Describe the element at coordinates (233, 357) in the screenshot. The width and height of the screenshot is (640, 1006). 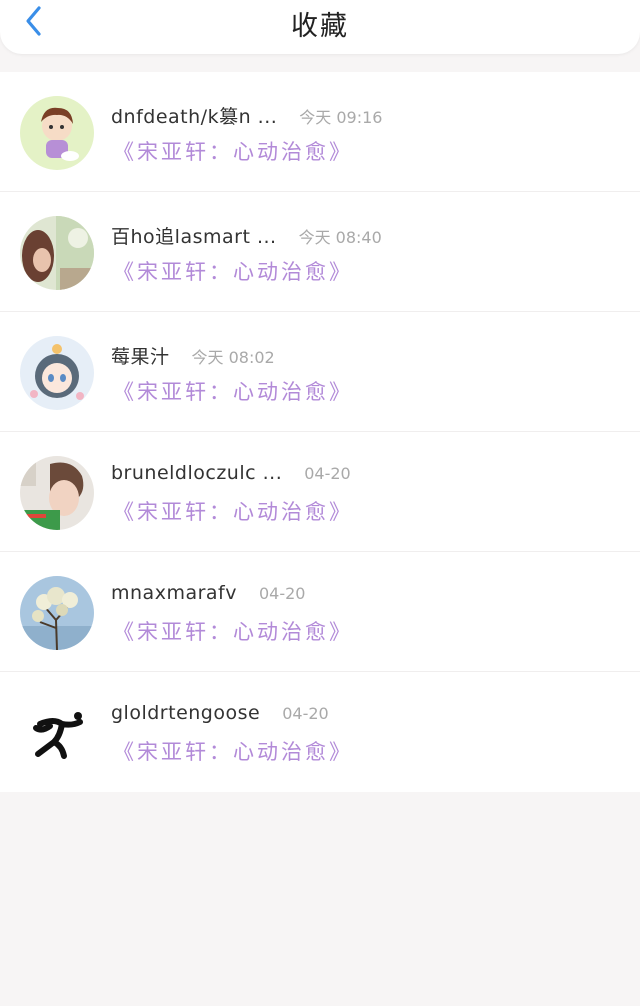
I see `timestamp: 今天 08:02` at that location.